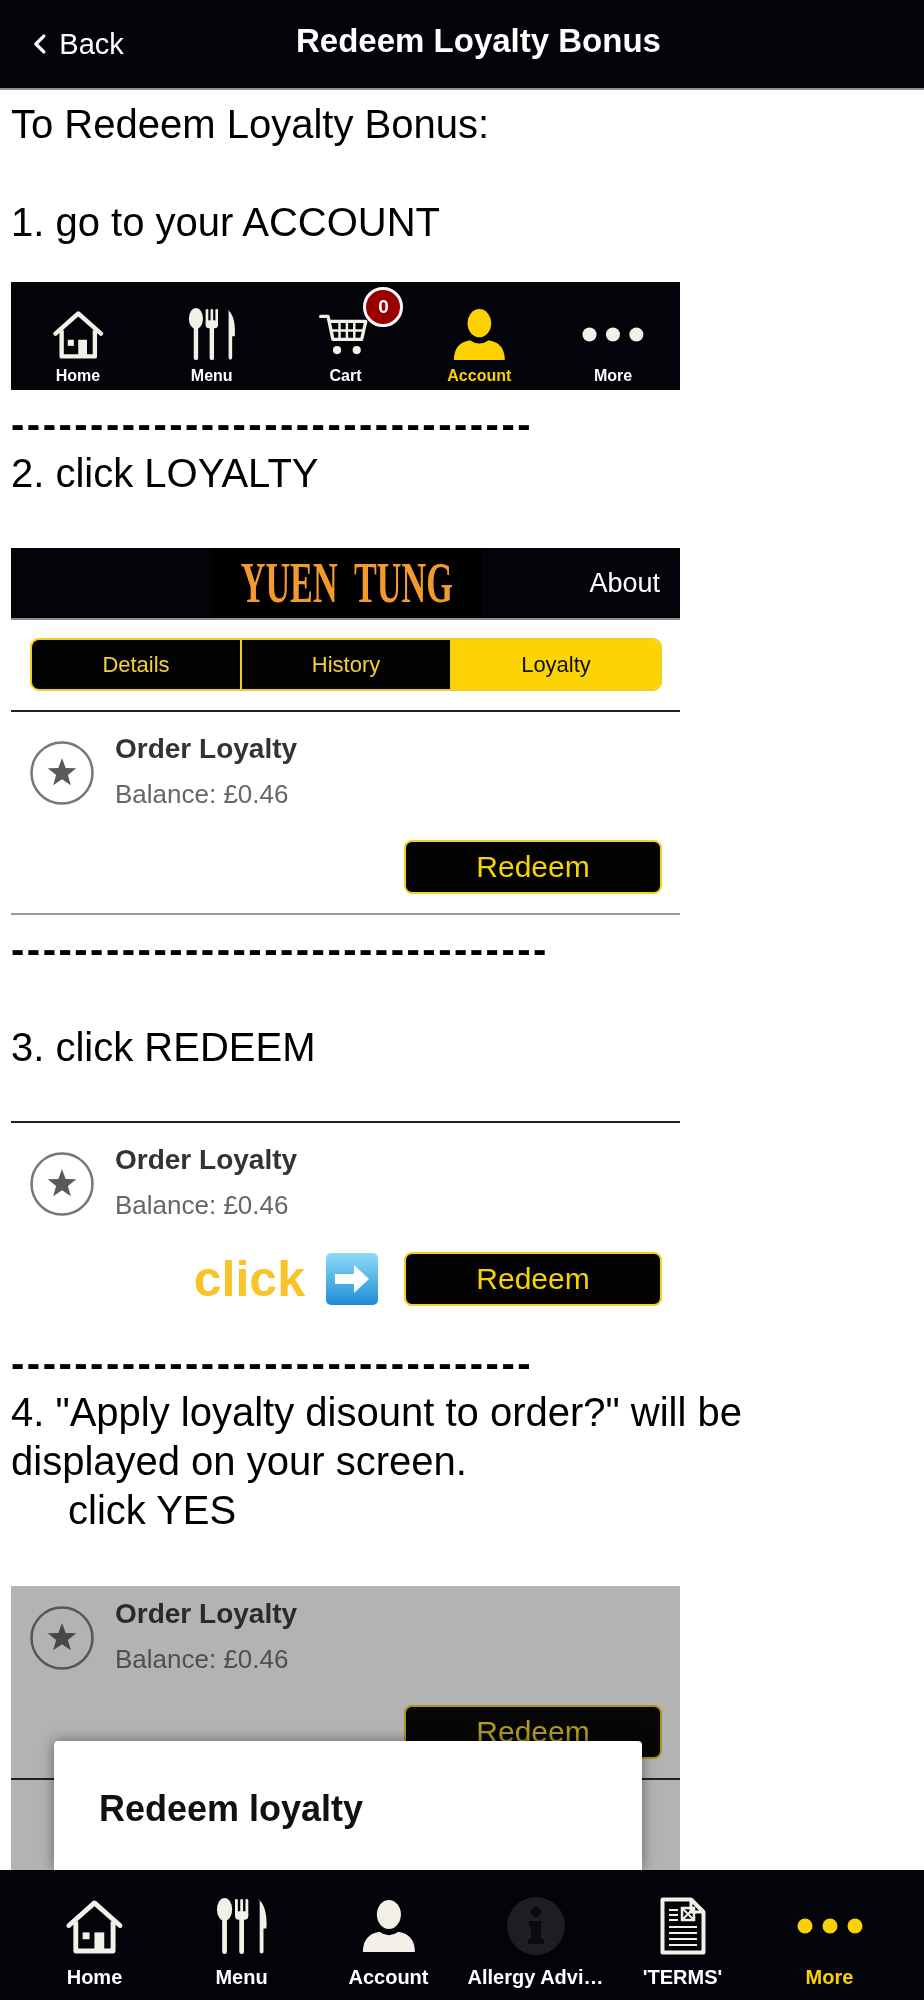  I want to click on restaurant-logo: YUEN TUNG, so click(346, 583).